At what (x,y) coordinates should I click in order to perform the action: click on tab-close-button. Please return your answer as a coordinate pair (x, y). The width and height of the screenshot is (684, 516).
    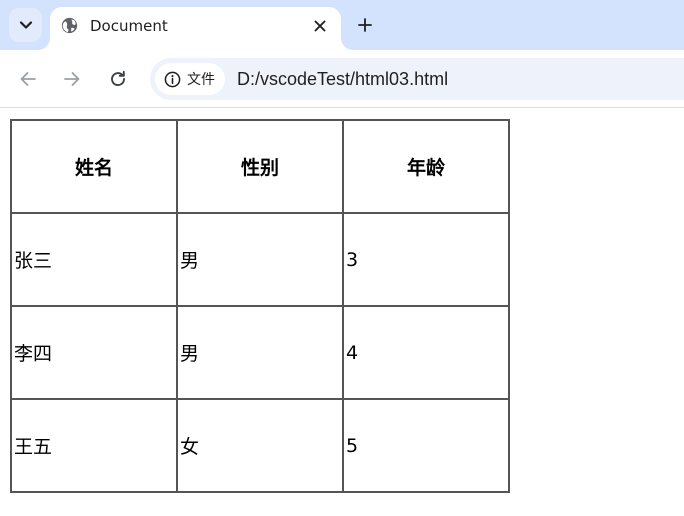
    Looking at the image, I should click on (320, 26).